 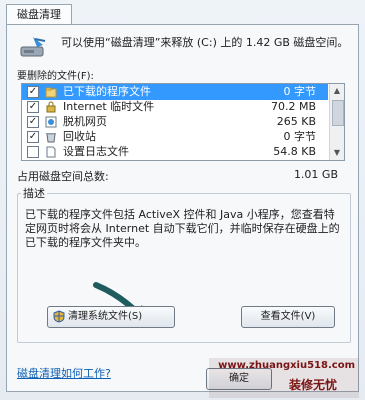 What do you see at coordinates (39, 14) in the screenshot?
I see `tab-disk-cleanup: 磁盘清理` at bounding box center [39, 14].